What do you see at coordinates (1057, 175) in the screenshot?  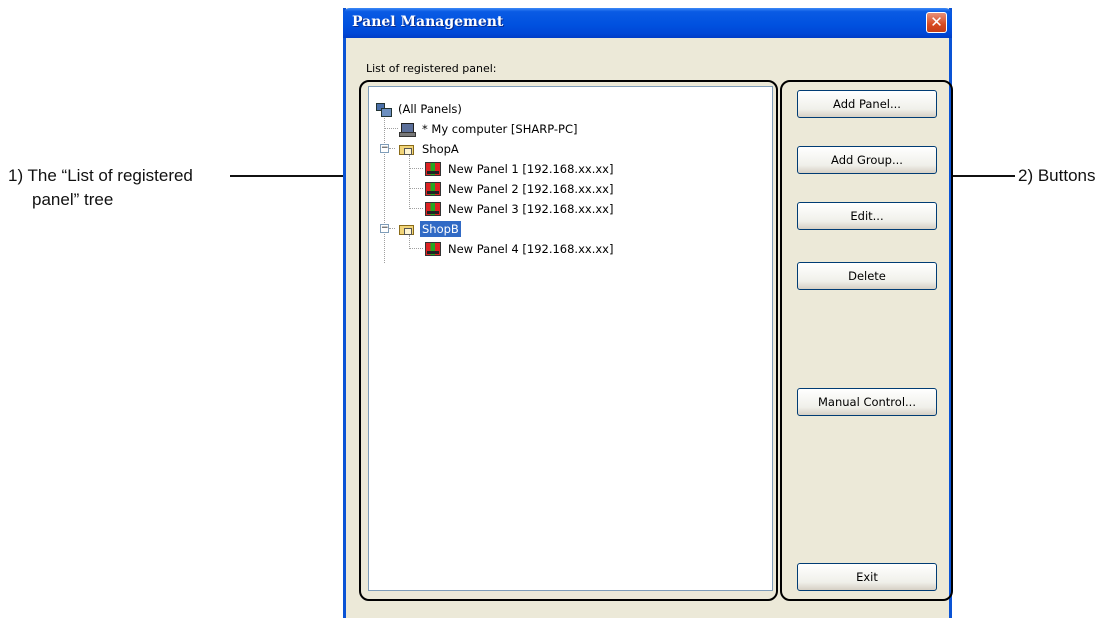 I see `callout-buttons-label: 2) Buttons` at bounding box center [1057, 175].